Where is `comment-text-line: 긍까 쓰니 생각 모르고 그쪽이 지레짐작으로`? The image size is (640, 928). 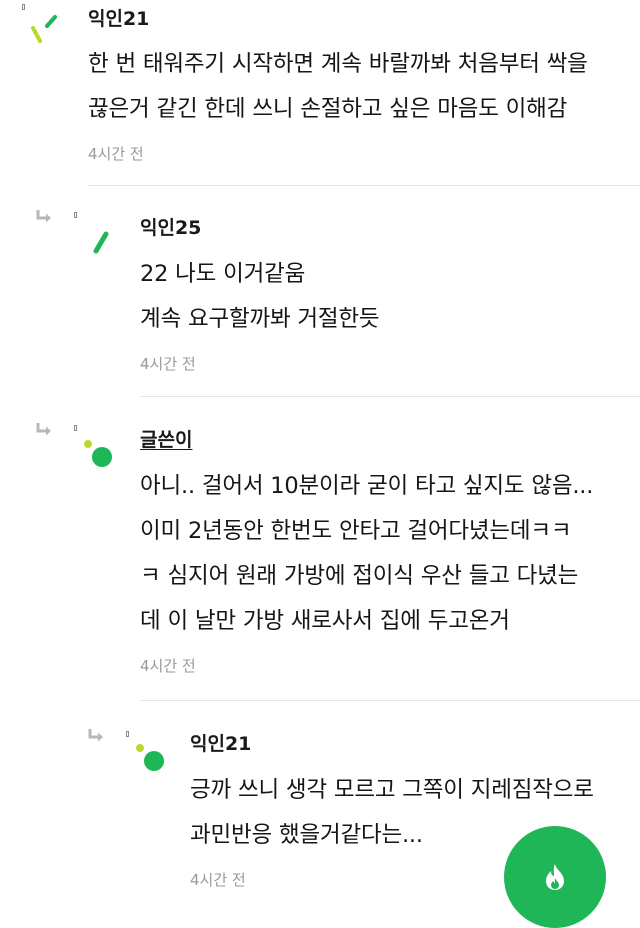 comment-text-line: 긍까 쓰니 생각 모르고 그쪽이 지레짐작으로 is located at coordinates (392, 790).